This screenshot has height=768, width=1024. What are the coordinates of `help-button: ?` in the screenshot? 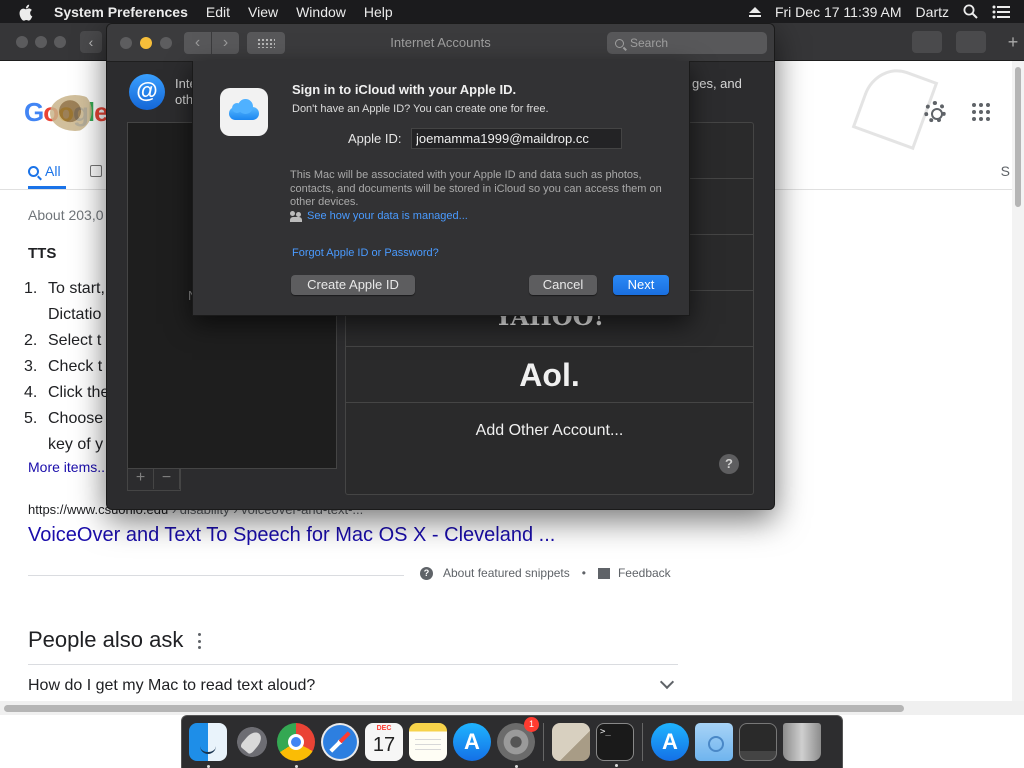 It's located at (729, 464).